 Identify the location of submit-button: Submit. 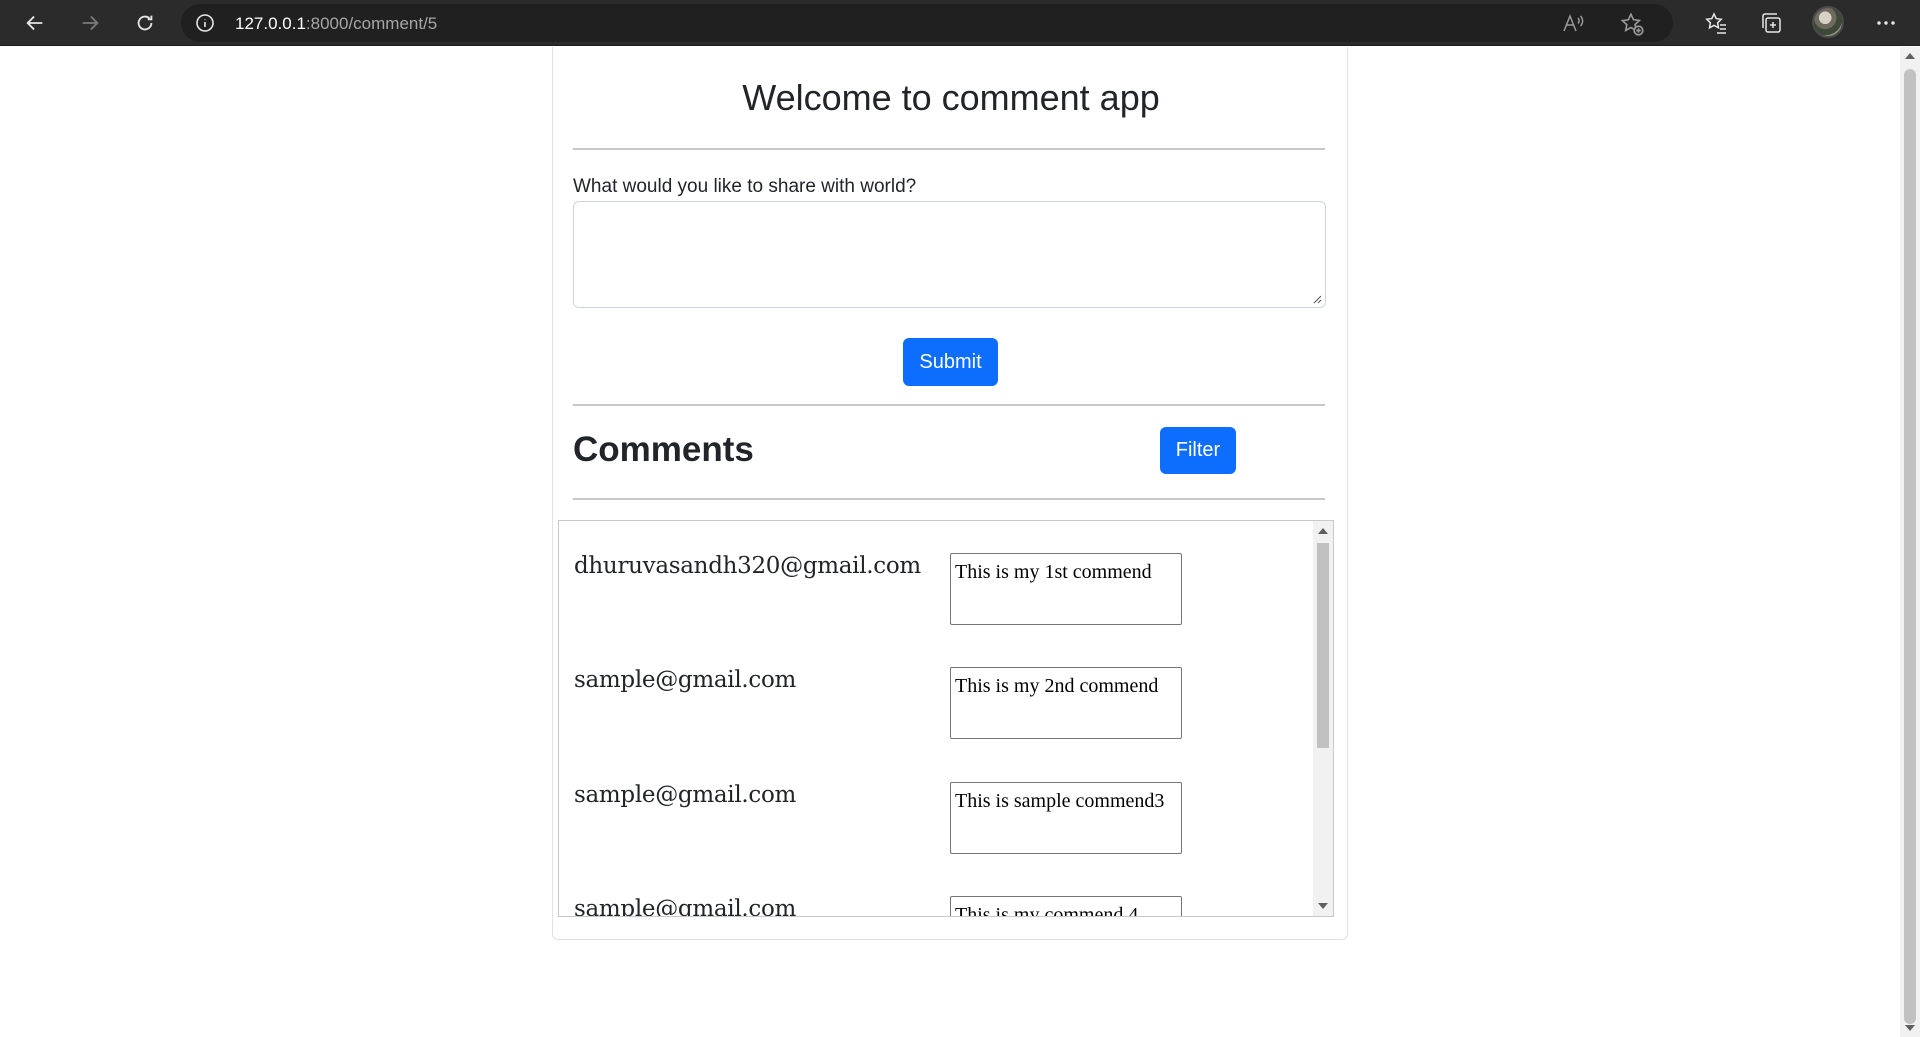
(950, 362).